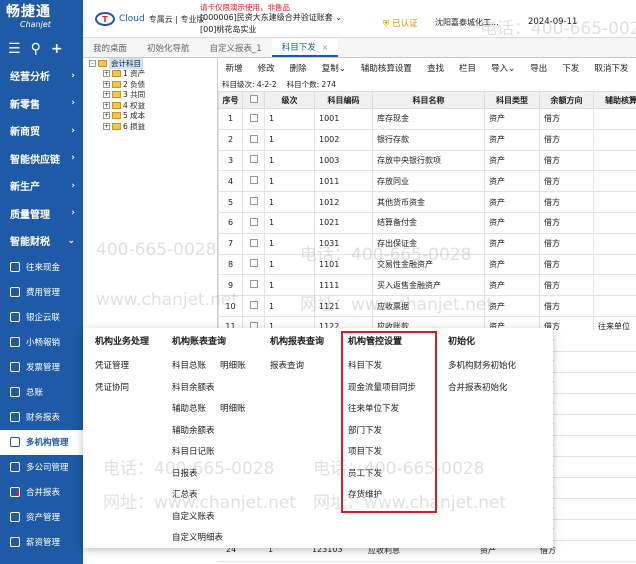  I want to click on sidebar-item-reports: 财务报表, so click(41, 417).